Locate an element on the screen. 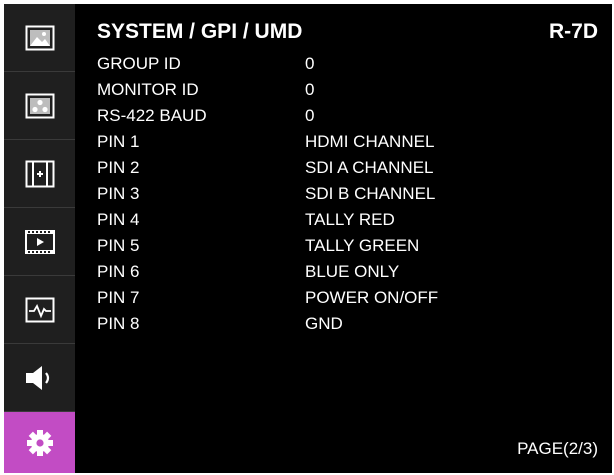 The height and width of the screenshot is (475, 614). setting-label: PIN 1 is located at coordinates (118, 141).